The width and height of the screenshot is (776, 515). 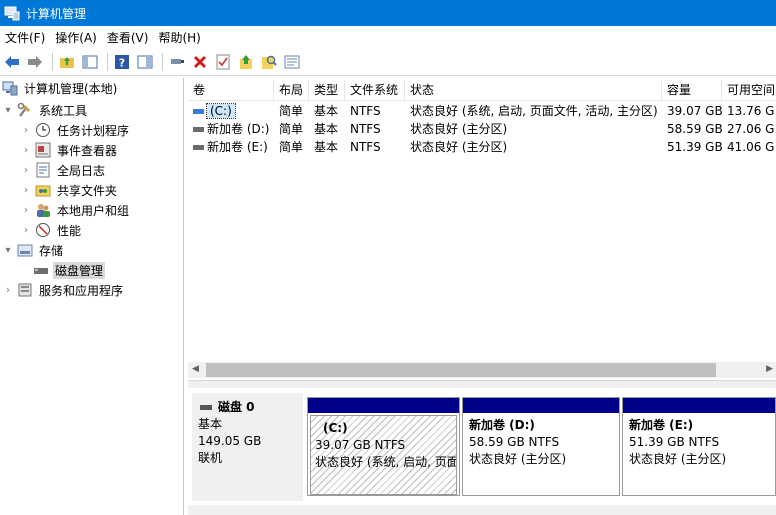 What do you see at coordinates (43, 190) in the screenshot?
I see `shared-folder-icon` at bounding box center [43, 190].